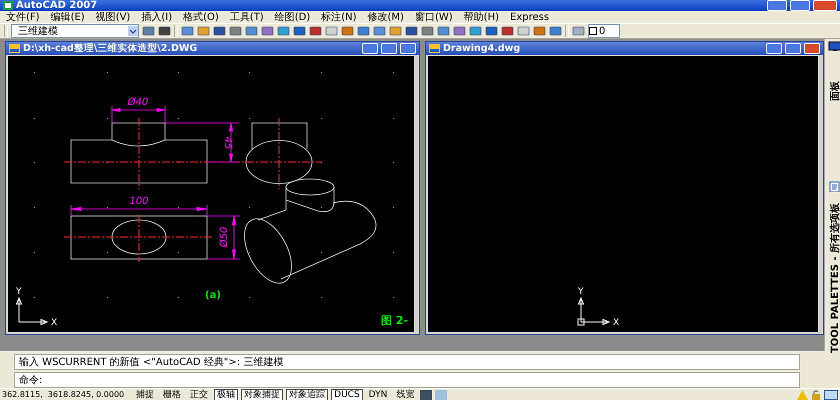  I want to click on monitor-icon, so click(834, 46).